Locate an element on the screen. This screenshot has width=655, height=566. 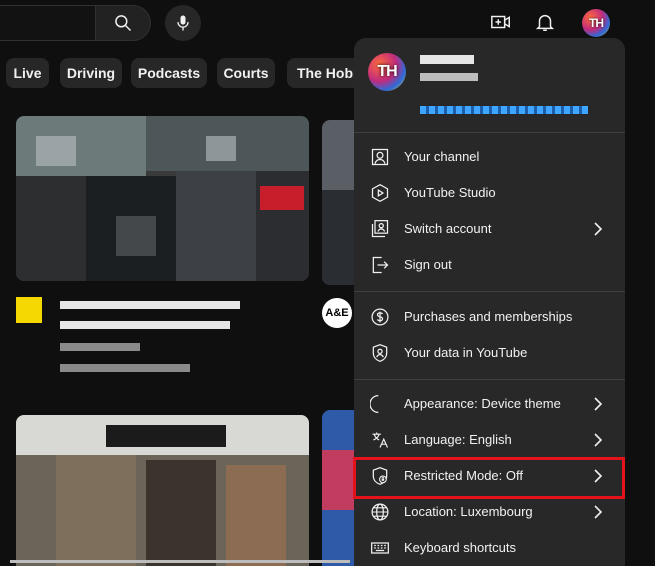
channel-name-blurred is located at coordinates (100, 347).